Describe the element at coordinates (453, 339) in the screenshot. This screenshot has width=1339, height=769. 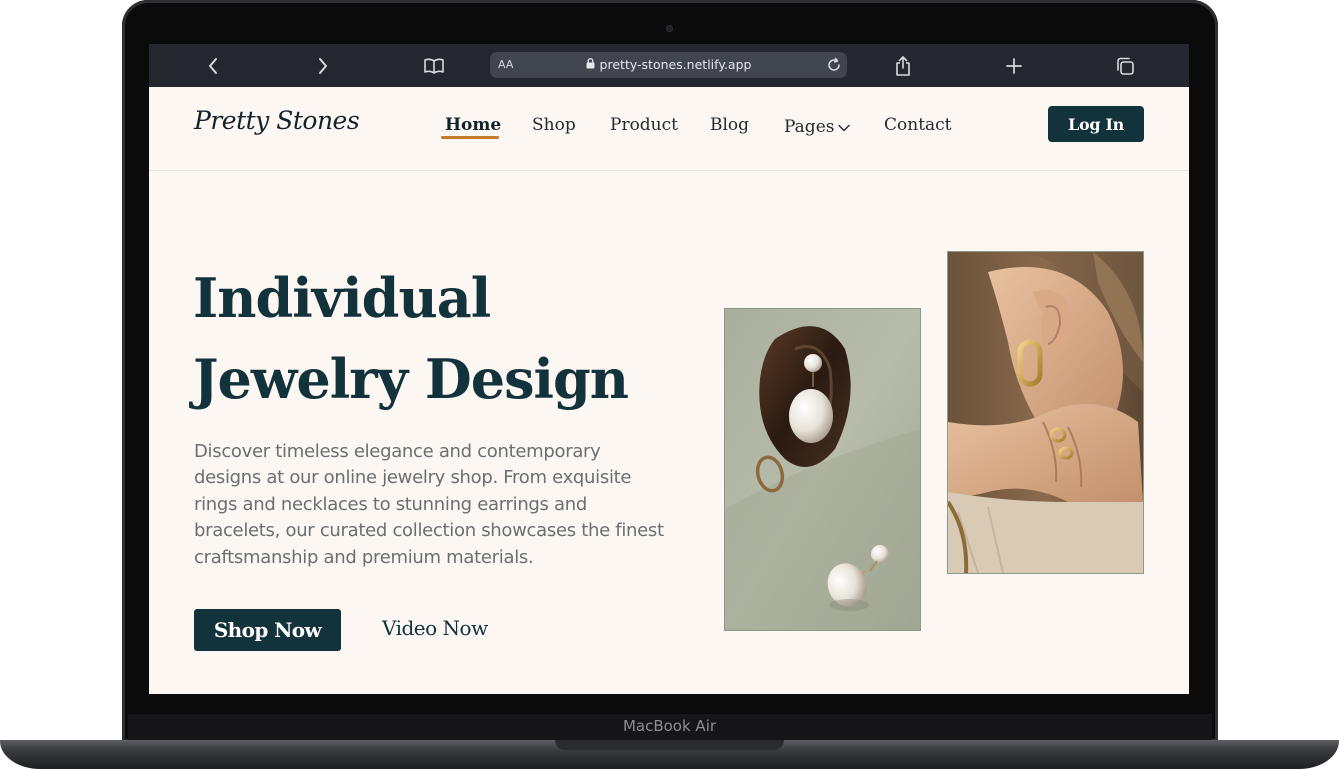
I see `hero-title: Individual Jewelry Design` at that location.